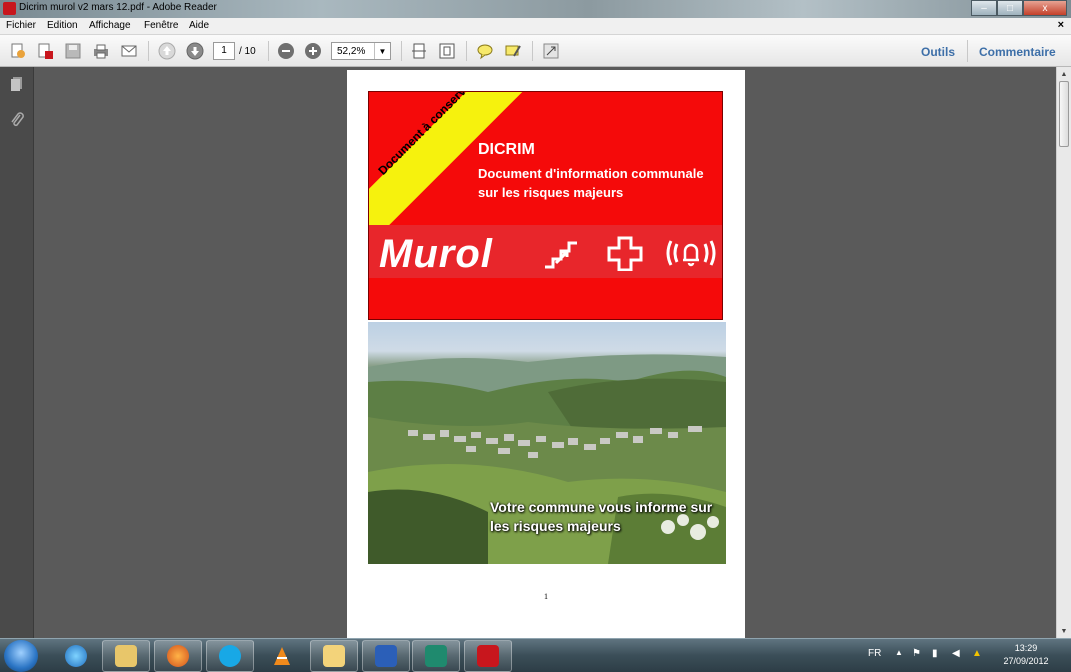 This screenshot has width=1071, height=672. Describe the element at coordinates (691, 253) in the screenshot. I see `alarm-siren-icon` at that location.